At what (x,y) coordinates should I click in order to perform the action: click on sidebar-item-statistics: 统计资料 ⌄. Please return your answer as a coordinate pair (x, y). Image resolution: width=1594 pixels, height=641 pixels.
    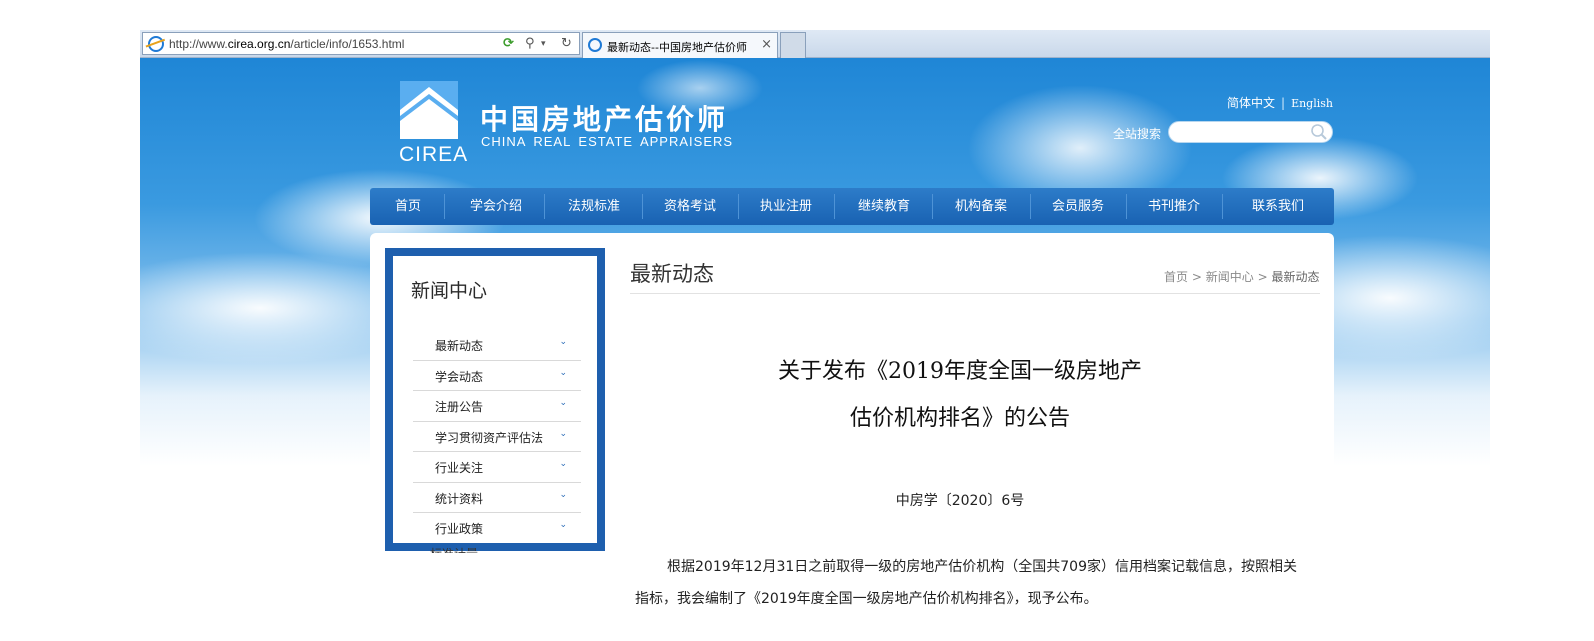
    Looking at the image, I should click on (497, 498).